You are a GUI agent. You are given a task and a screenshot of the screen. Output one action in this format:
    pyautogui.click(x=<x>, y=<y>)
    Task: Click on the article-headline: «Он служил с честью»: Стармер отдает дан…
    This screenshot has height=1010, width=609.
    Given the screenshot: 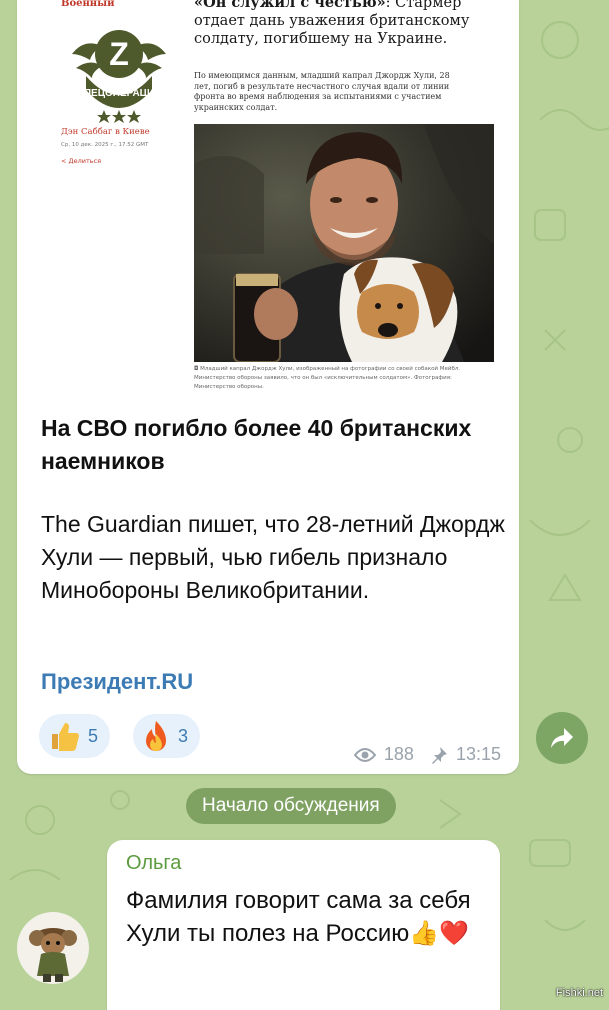 What is the action you would take?
    pyautogui.click(x=339, y=24)
    